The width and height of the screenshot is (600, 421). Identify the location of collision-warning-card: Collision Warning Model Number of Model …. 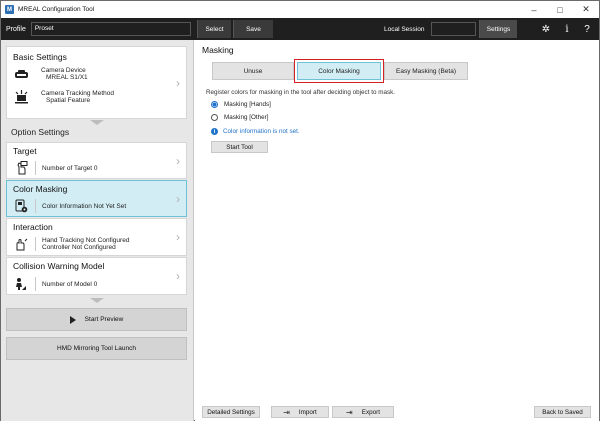
(96, 276).